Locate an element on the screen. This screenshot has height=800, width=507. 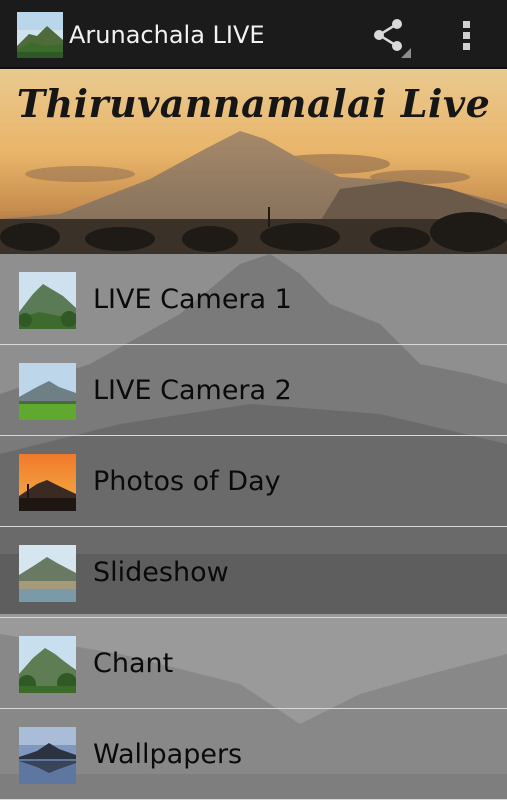
sunset-photo-icon is located at coordinates (47, 482).